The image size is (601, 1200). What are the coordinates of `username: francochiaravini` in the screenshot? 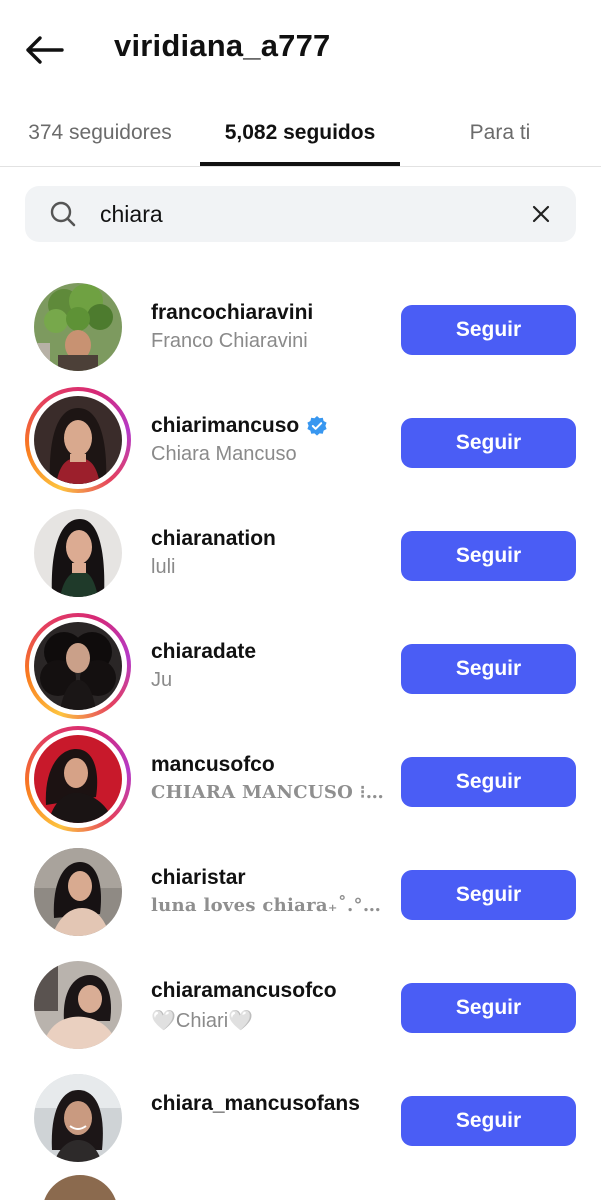 It's located at (232, 313).